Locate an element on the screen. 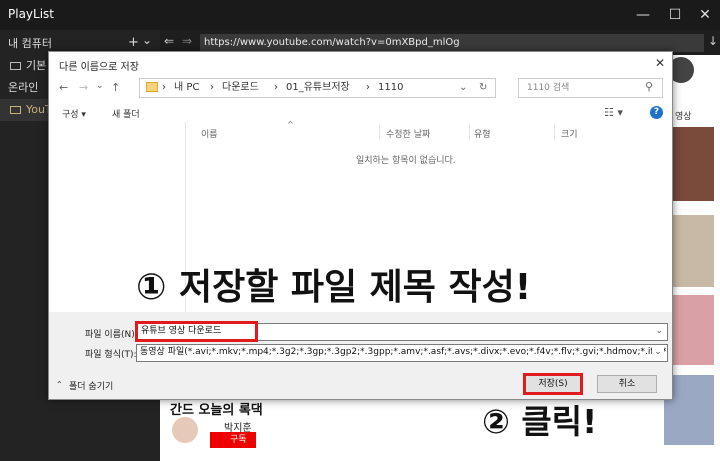 Image resolution: width=720 pixels, height=461 pixels. recent-dropdown-icon: ⌄ is located at coordinates (100, 86).